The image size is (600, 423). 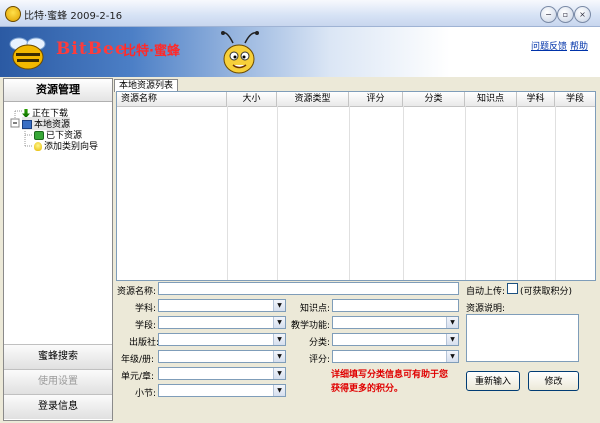 What do you see at coordinates (376, 99) in the screenshot?
I see `column-header: 评分` at bounding box center [376, 99].